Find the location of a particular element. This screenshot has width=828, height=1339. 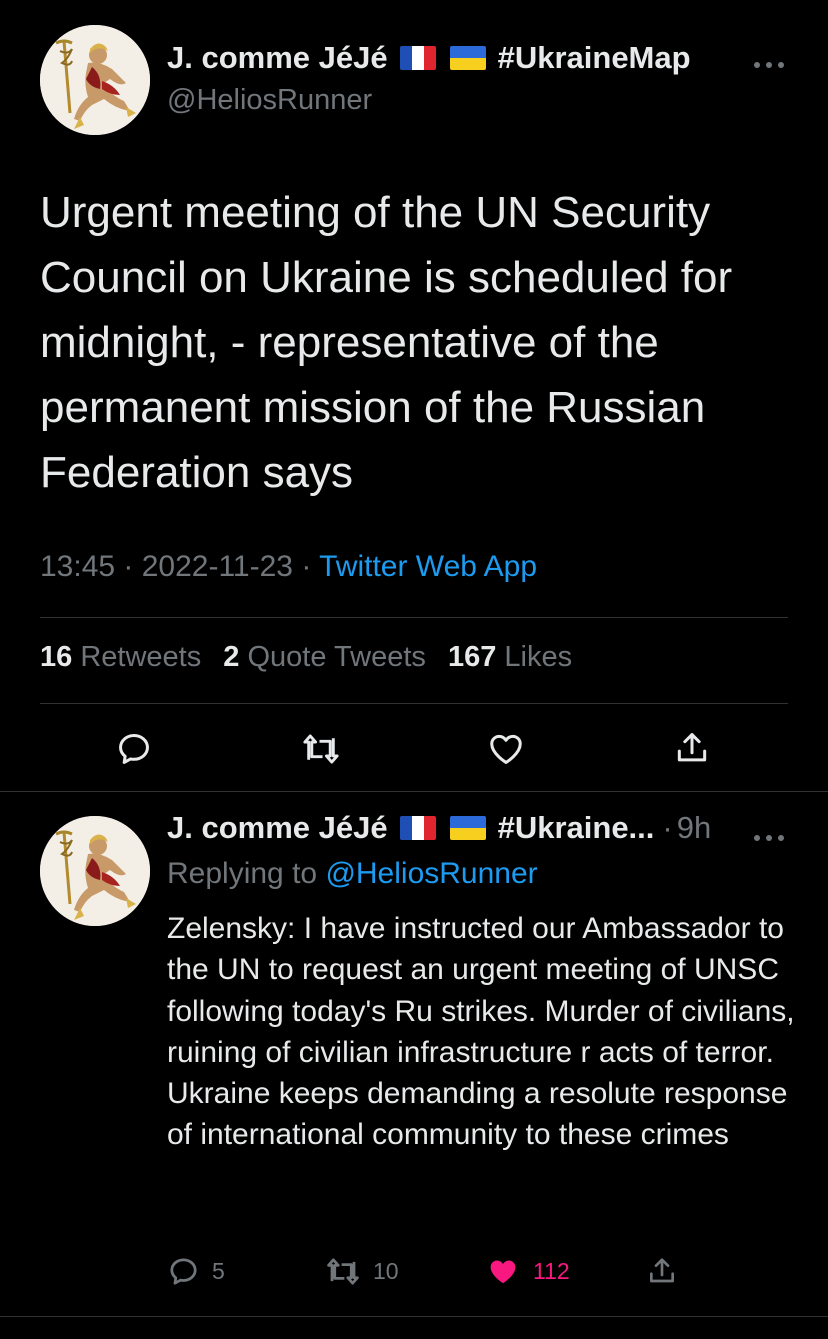

reply-count: 5 is located at coordinates (218, 1271).